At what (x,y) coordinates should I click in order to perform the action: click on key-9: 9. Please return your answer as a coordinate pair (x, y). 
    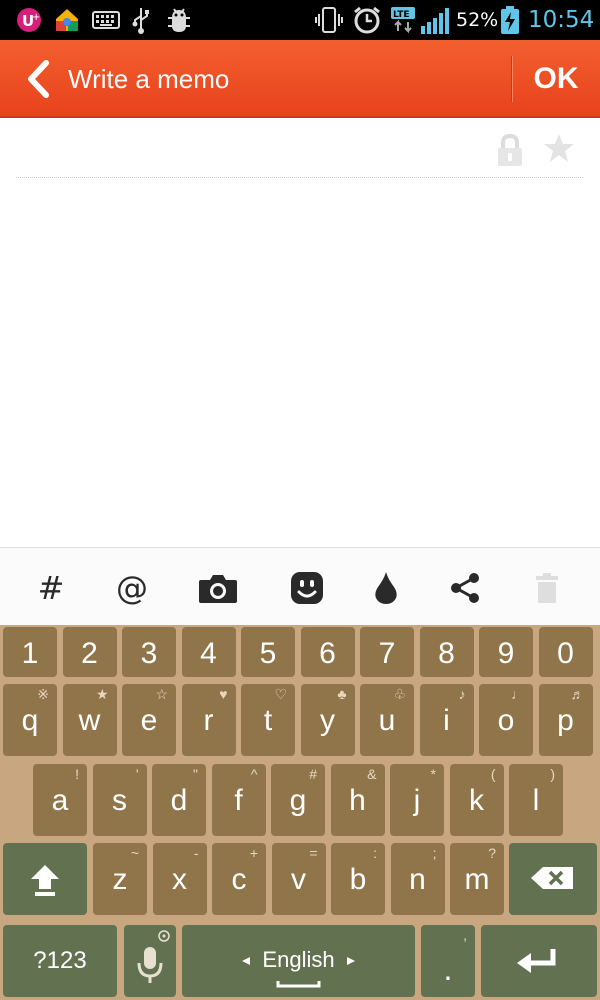
    Looking at the image, I should click on (506, 652).